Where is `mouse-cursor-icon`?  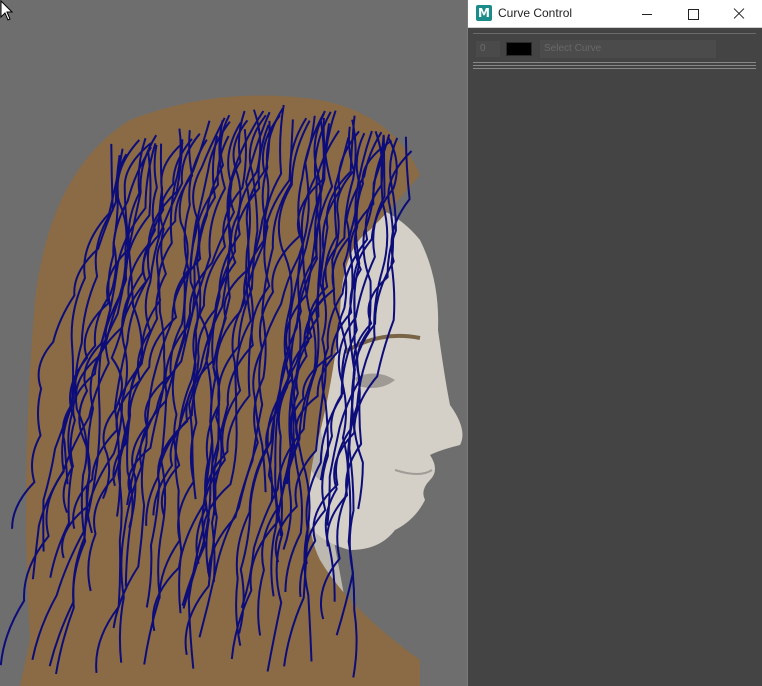
mouse-cursor-icon is located at coordinates (7, 10).